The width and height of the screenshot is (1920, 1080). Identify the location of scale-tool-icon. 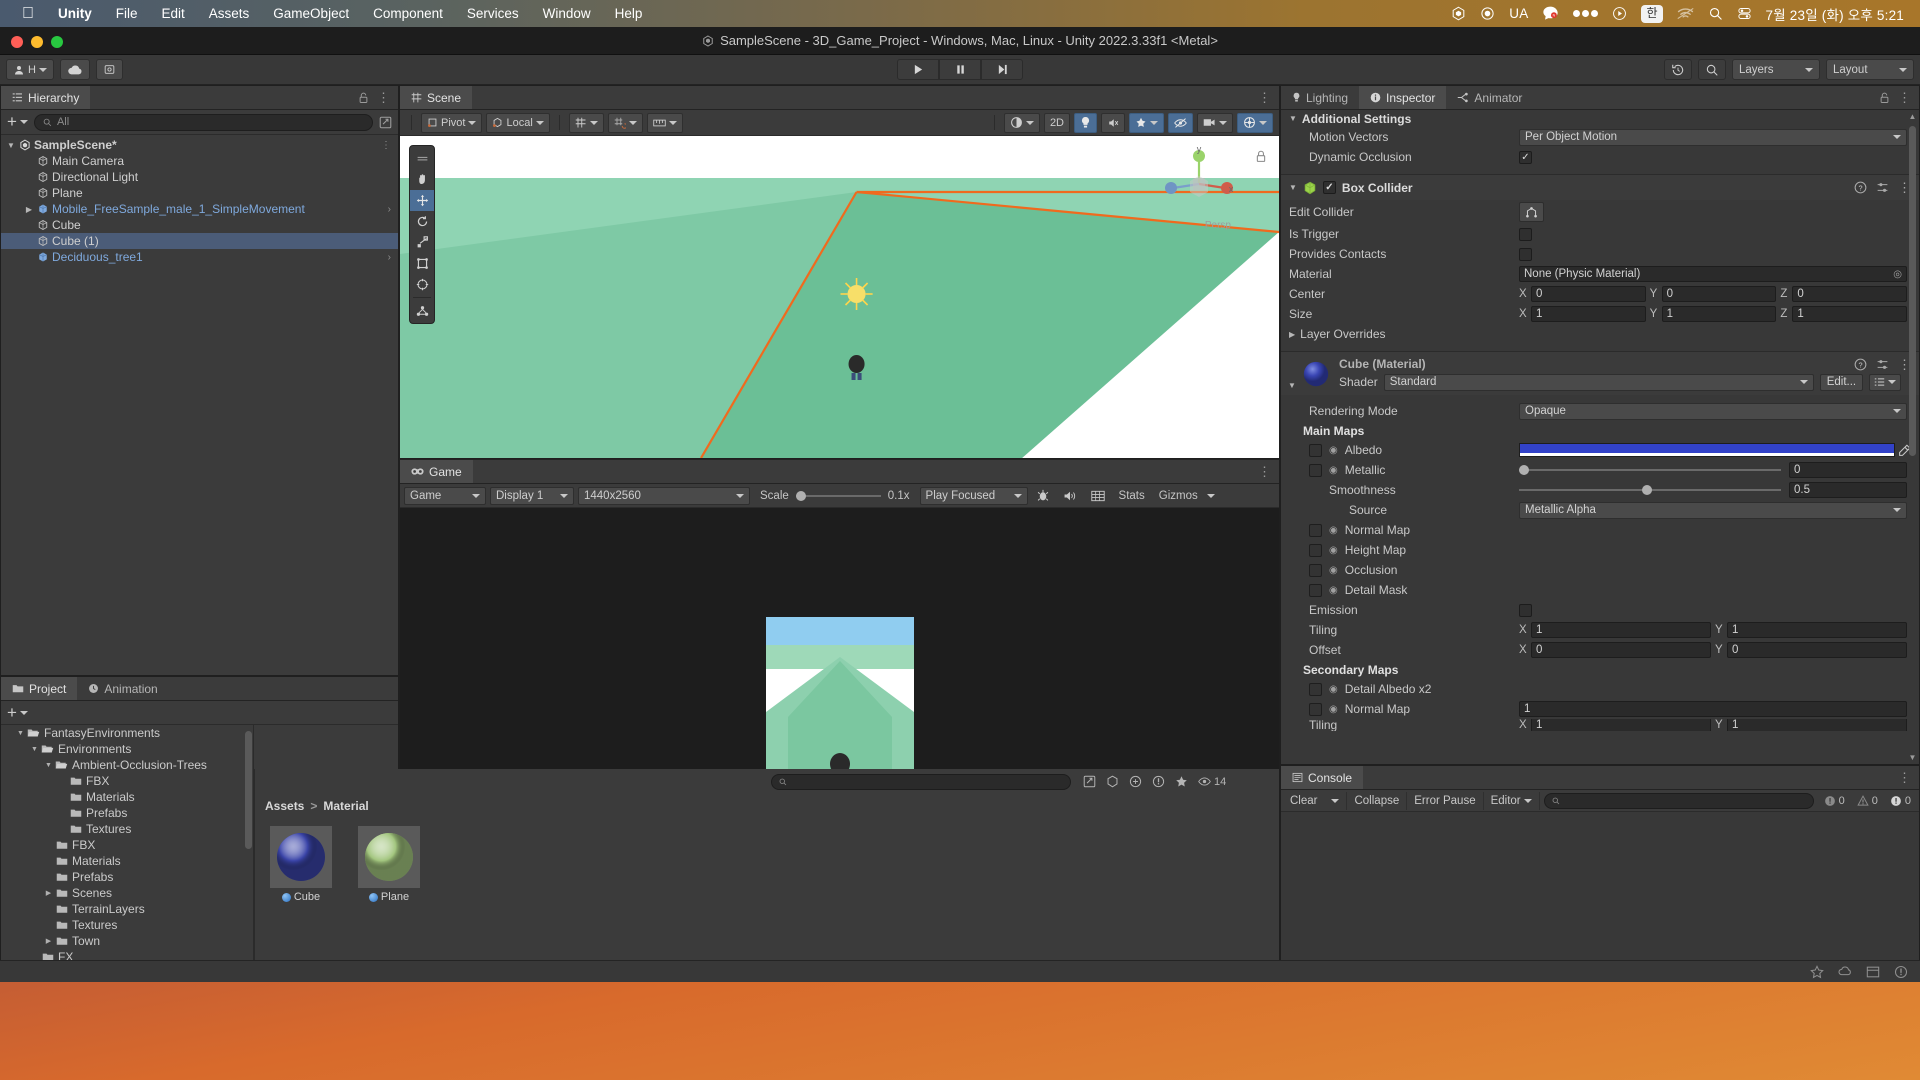
(422, 242).